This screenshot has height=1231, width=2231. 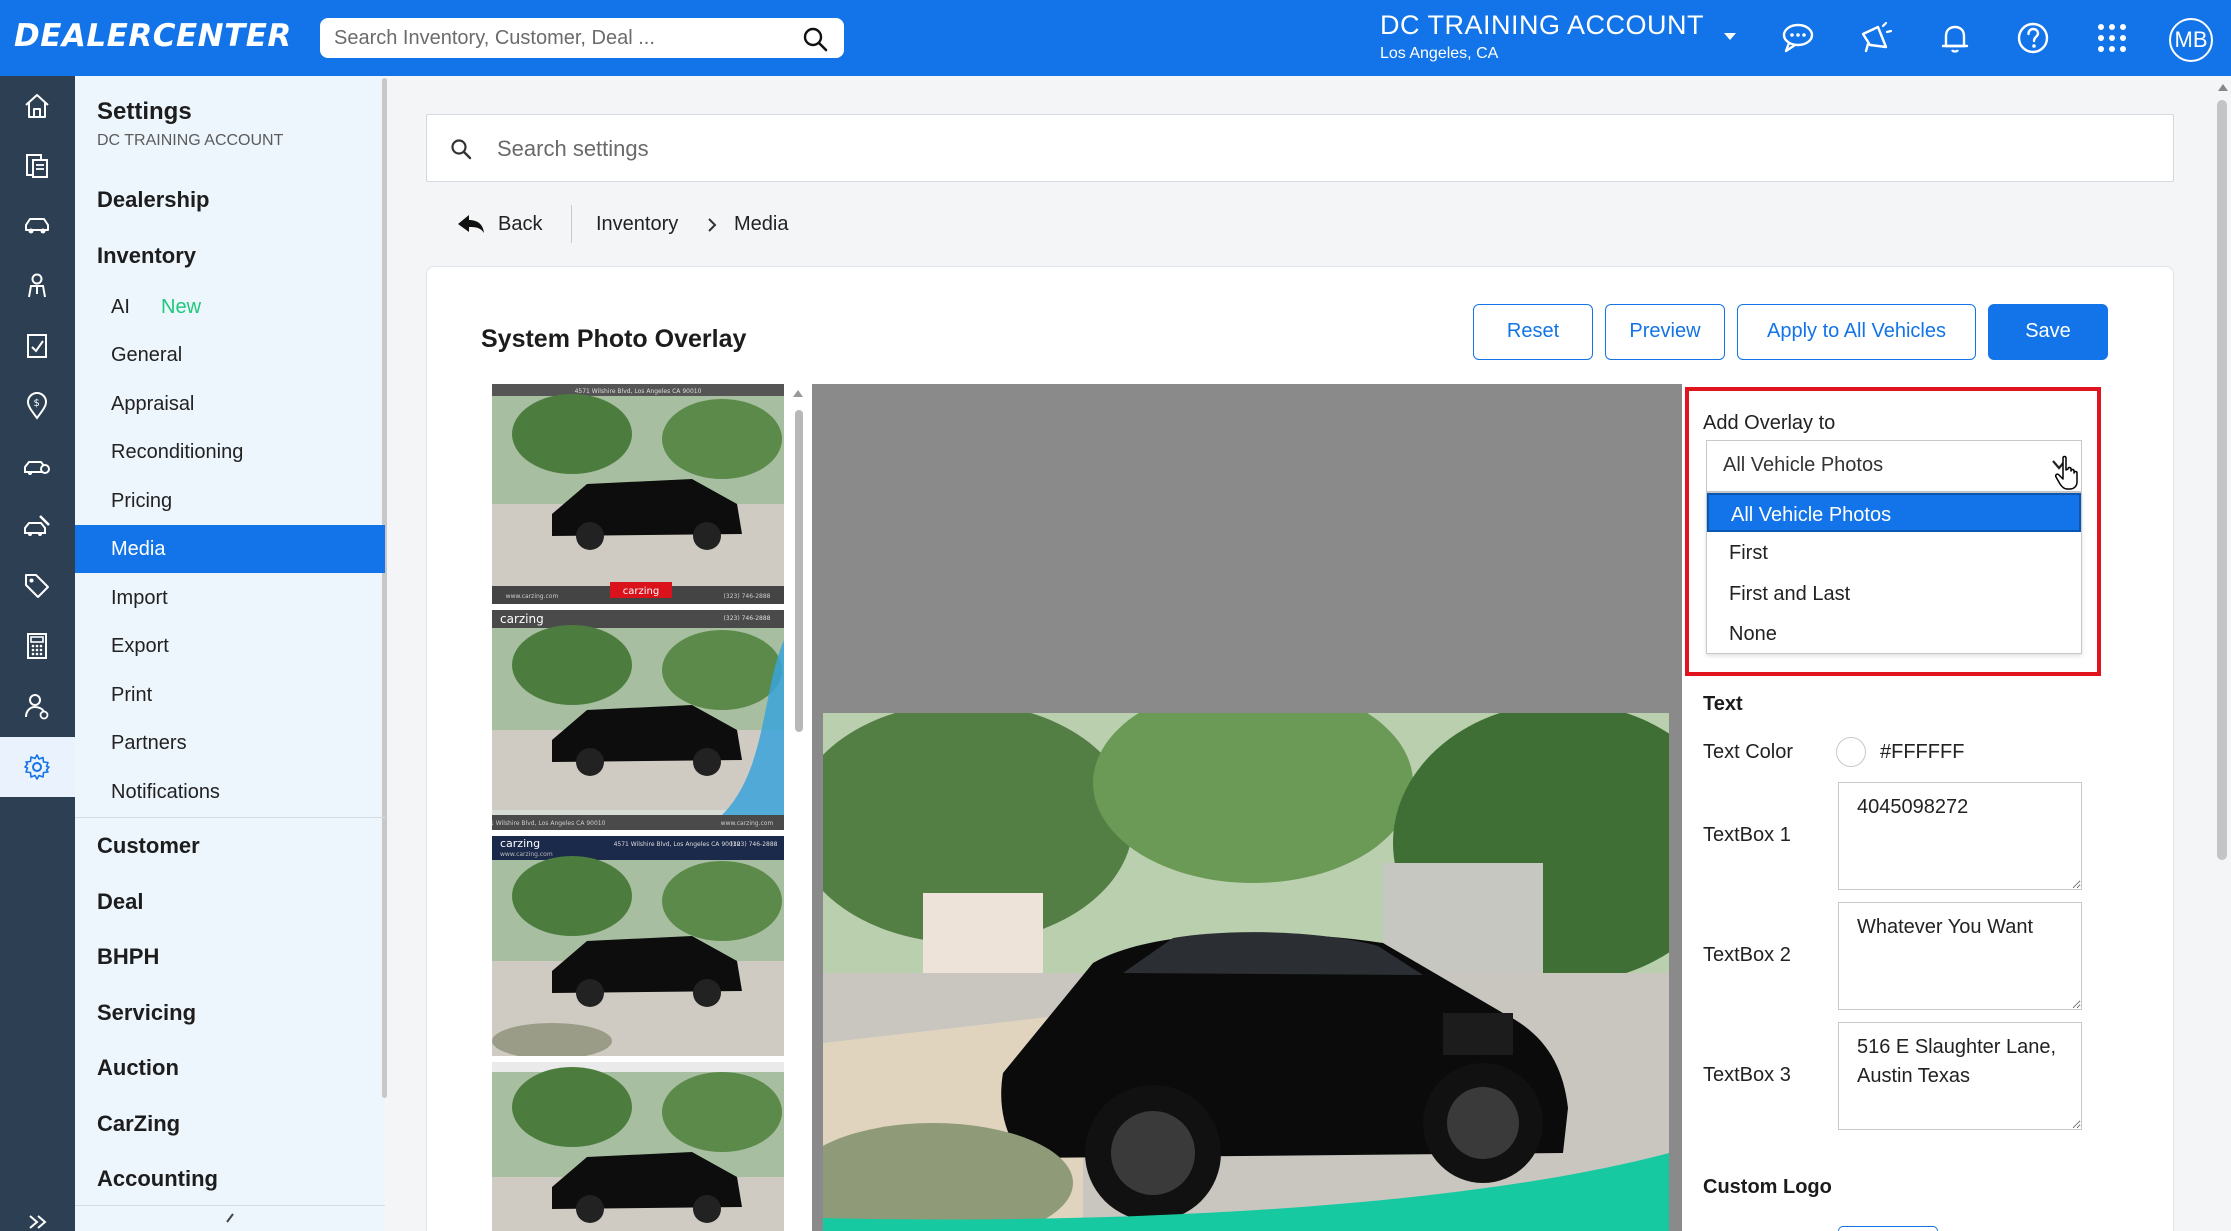 I want to click on account-location: Los Angeles, CA, so click(x=1439, y=53).